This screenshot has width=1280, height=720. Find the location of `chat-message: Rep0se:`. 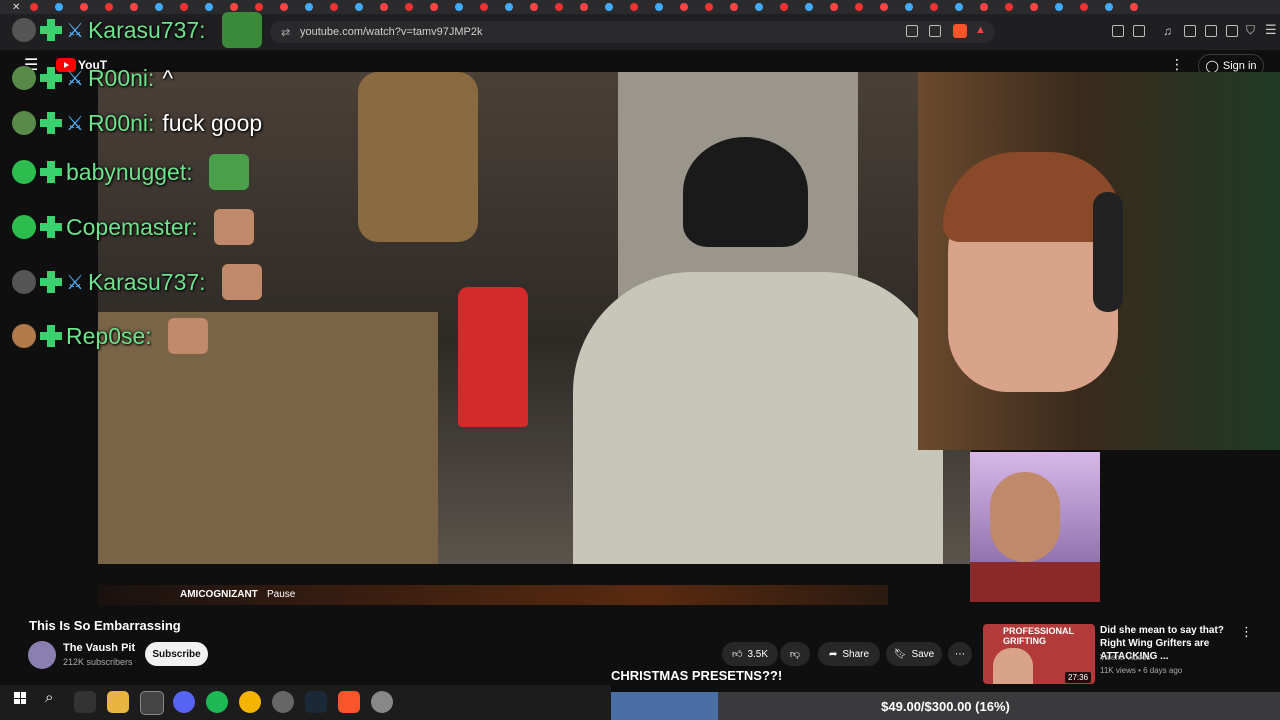

chat-message: Rep0se: is located at coordinates (110, 336).